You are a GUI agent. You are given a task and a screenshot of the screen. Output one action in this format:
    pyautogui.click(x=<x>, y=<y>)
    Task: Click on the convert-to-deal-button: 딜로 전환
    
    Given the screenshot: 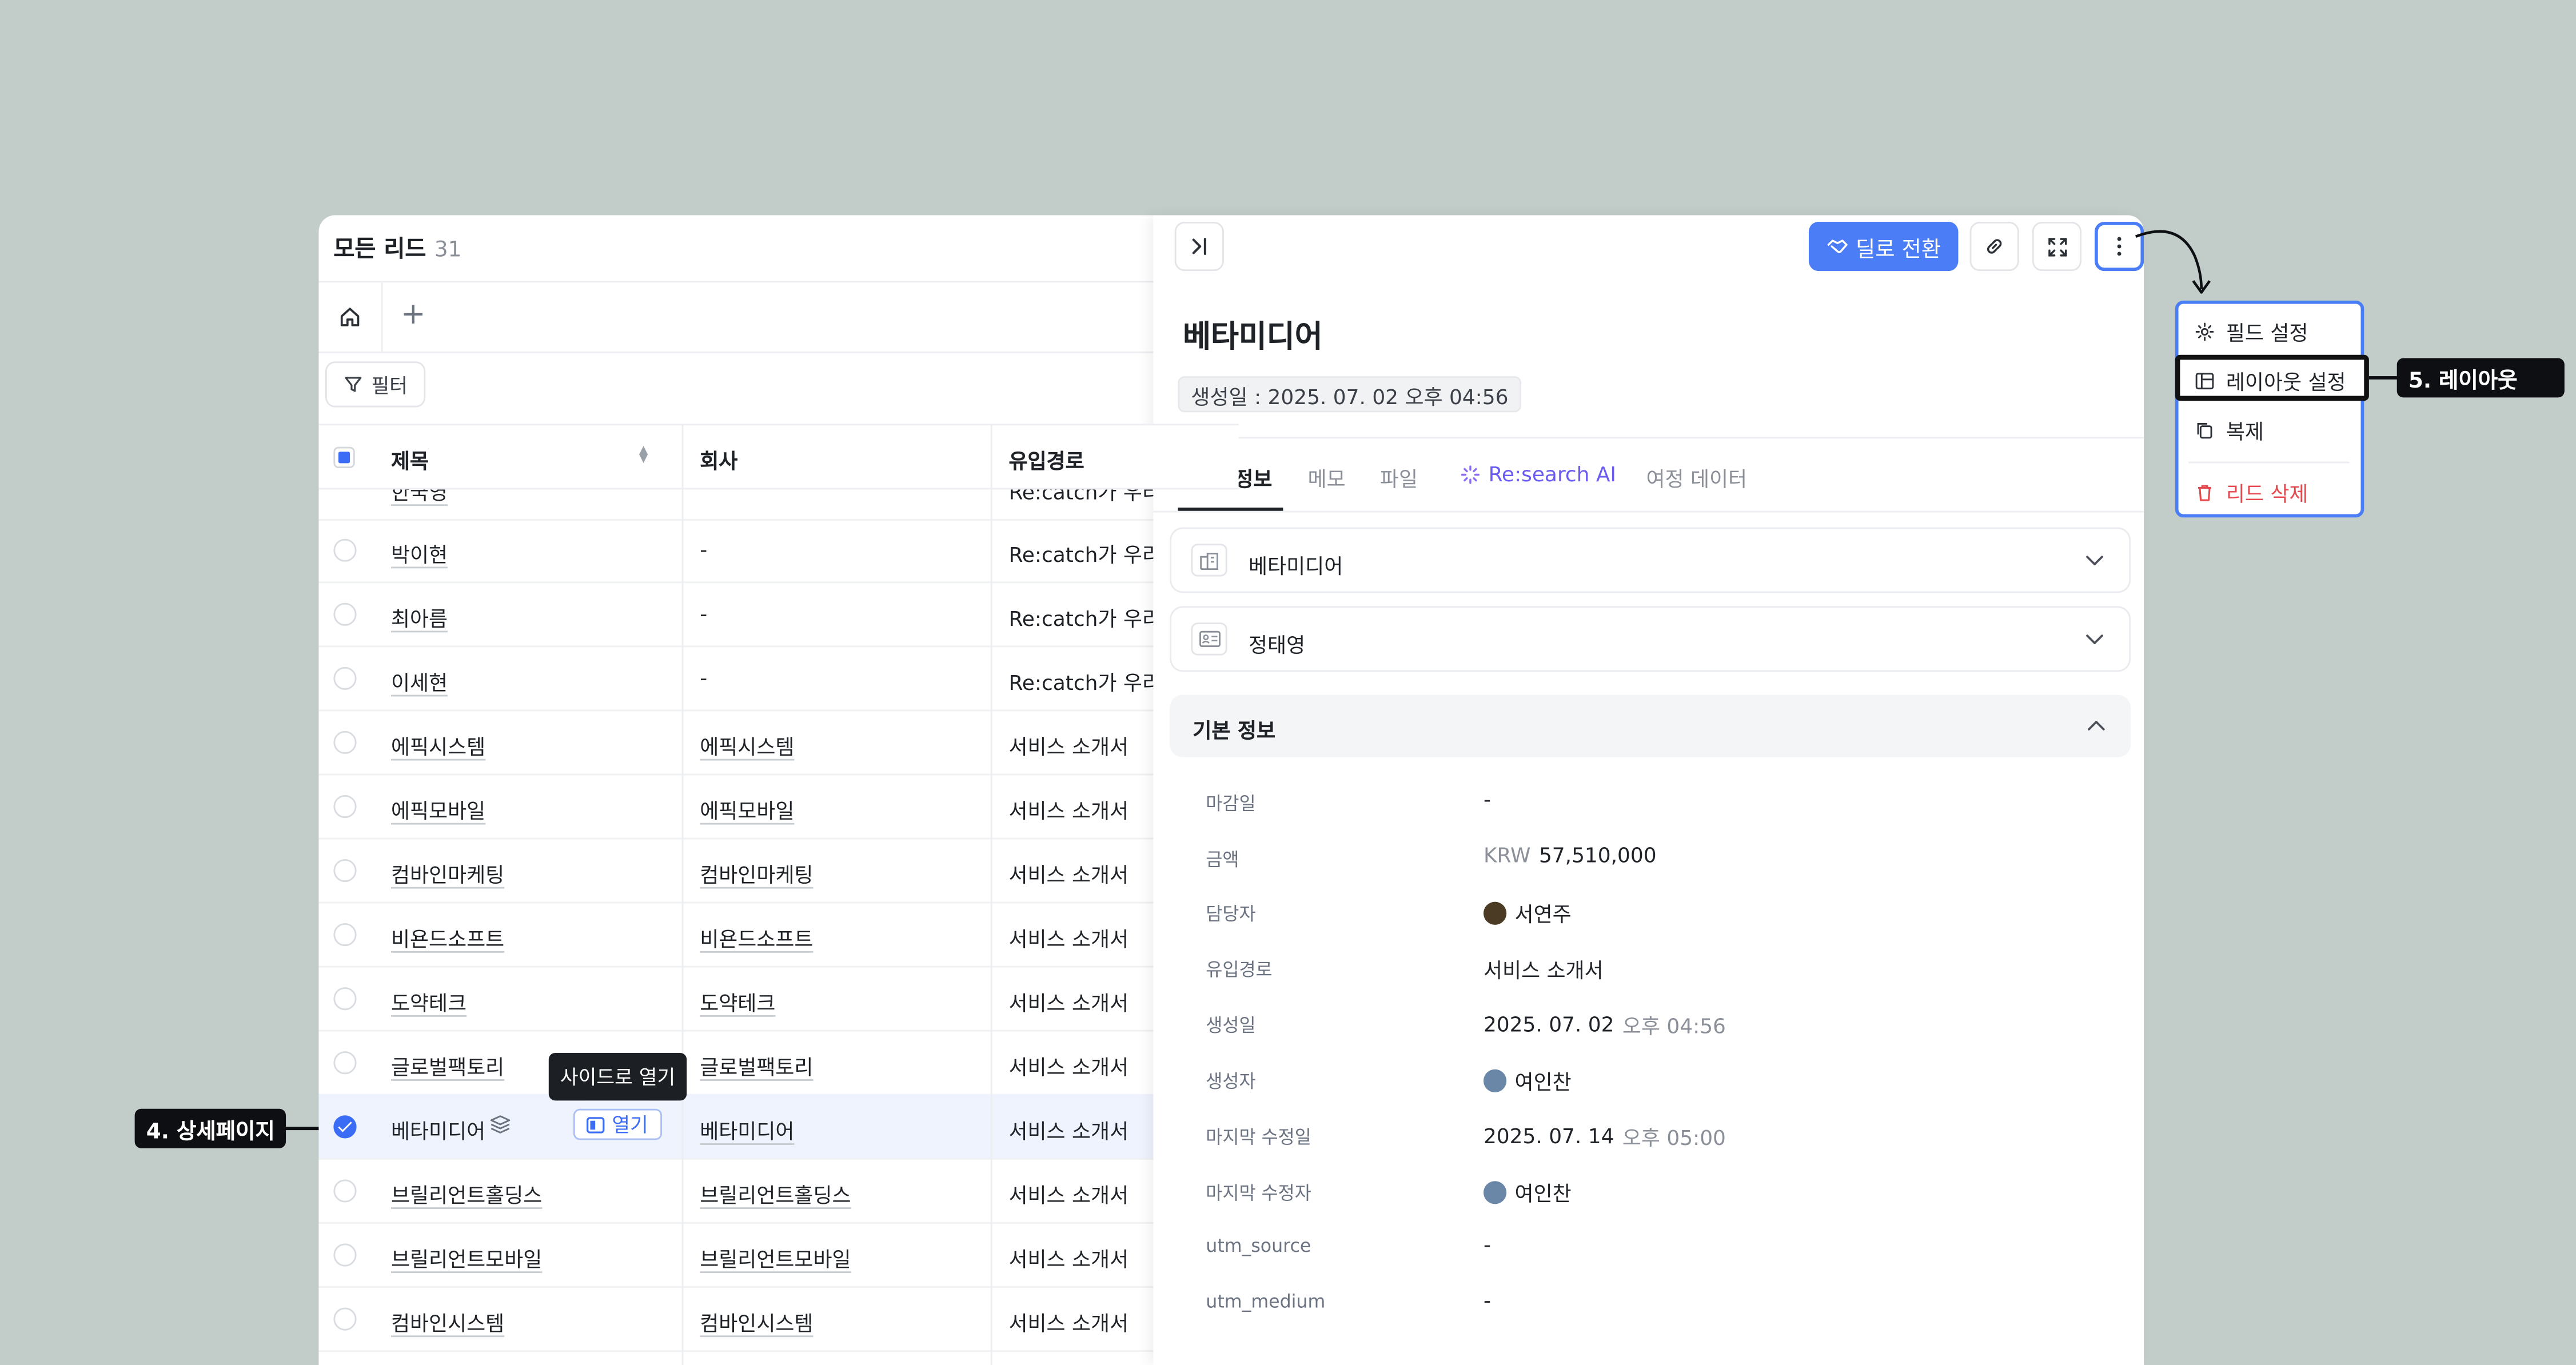 What is the action you would take?
    pyautogui.click(x=1884, y=246)
    